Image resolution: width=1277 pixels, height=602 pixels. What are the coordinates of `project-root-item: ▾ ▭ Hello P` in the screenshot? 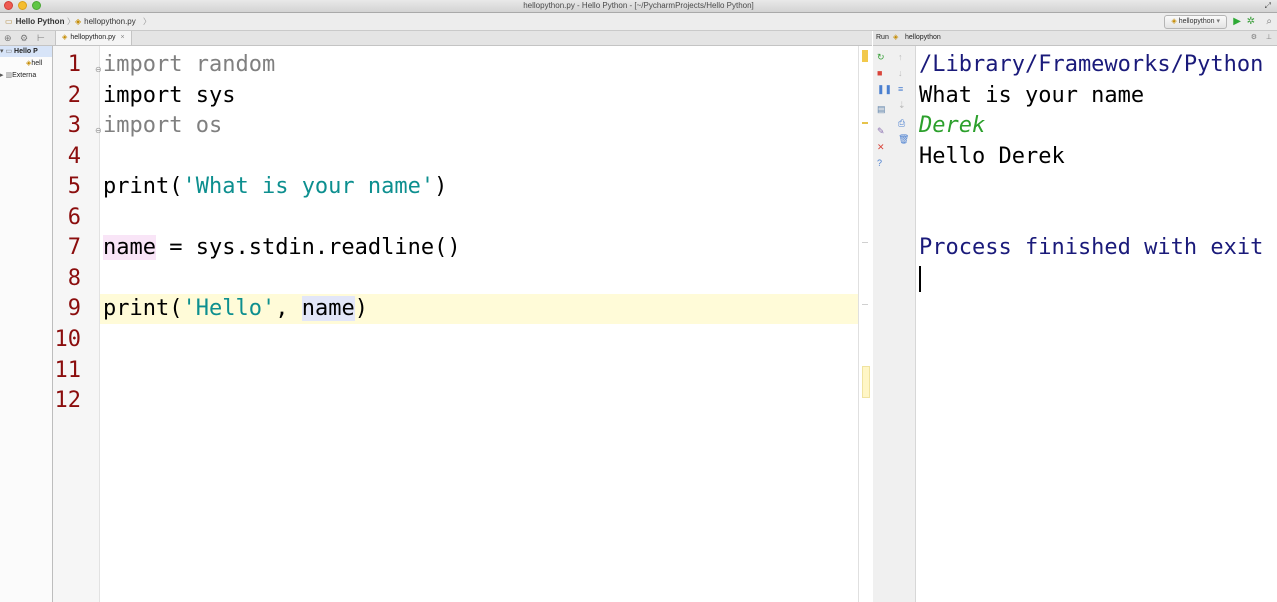 It's located at (26, 51).